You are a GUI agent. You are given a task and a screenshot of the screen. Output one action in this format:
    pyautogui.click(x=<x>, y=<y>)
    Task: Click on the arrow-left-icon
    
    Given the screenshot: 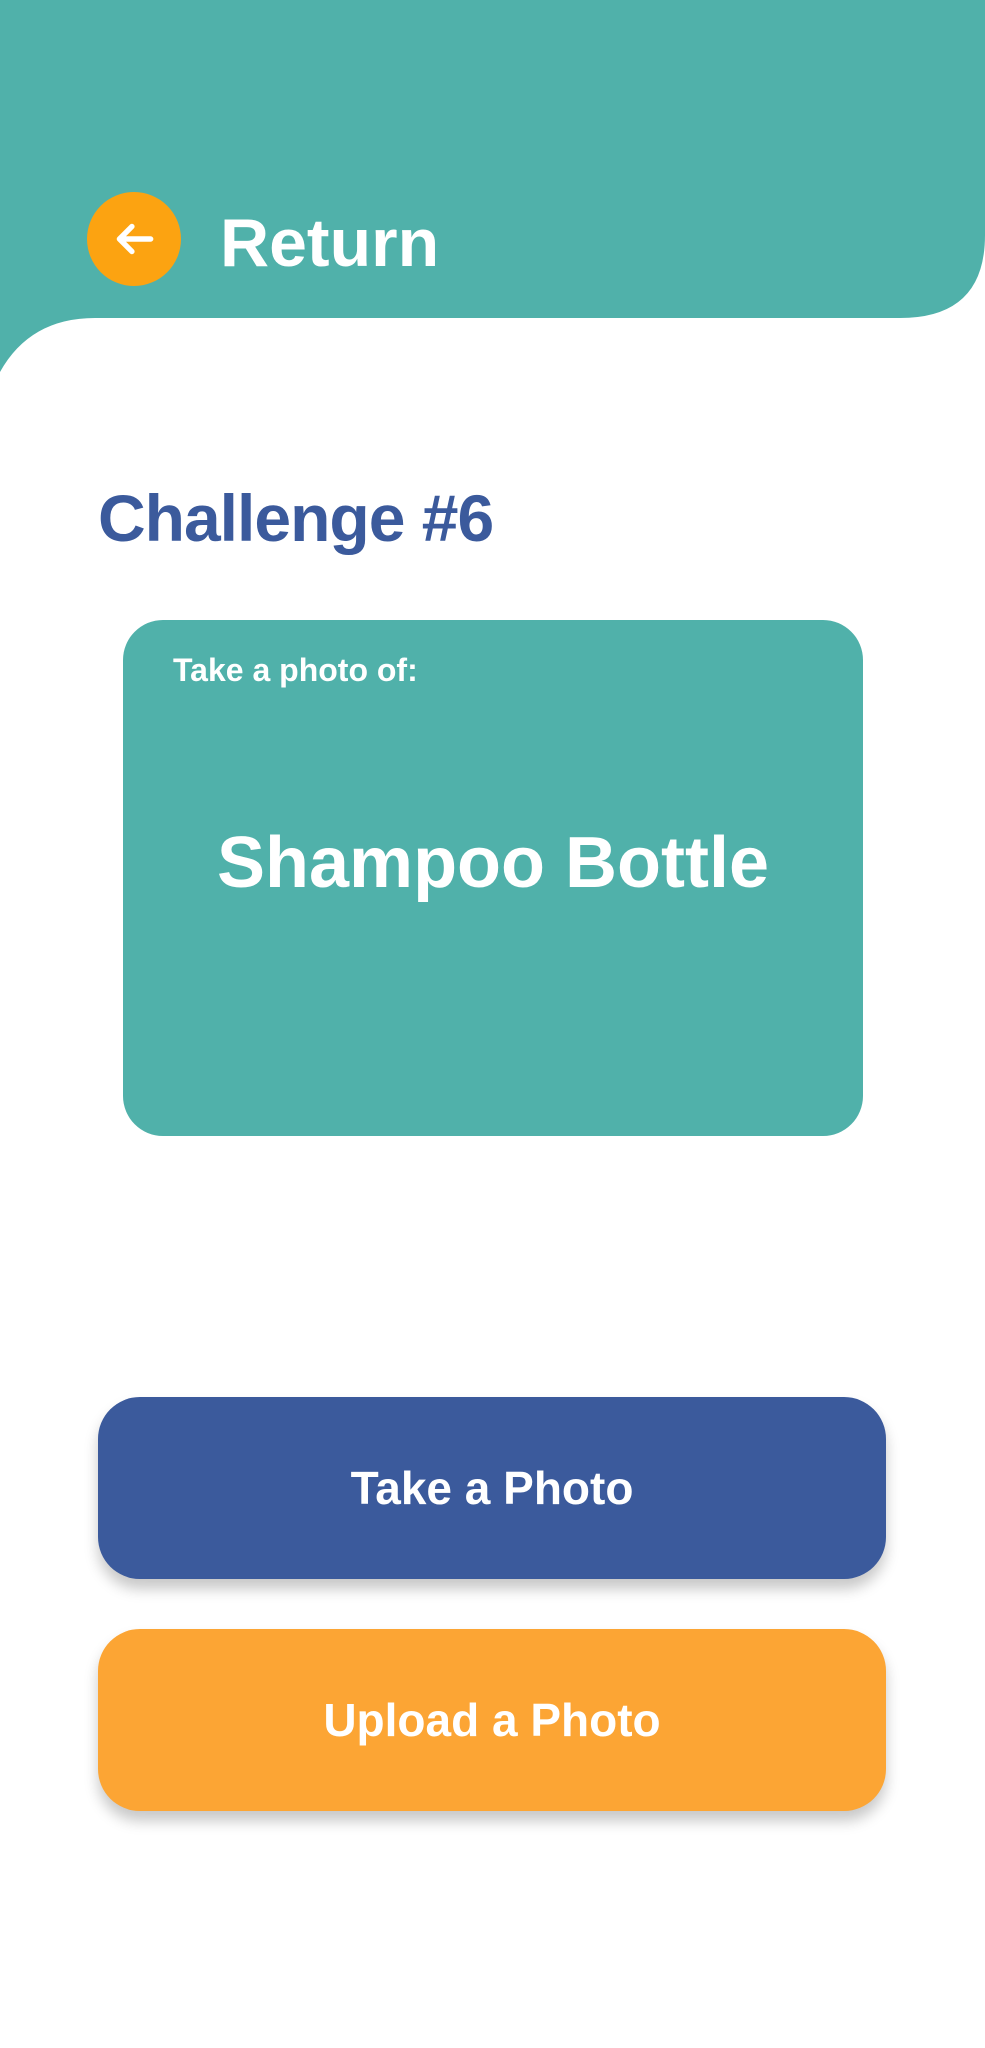 What is the action you would take?
    pyautogui.click(x=135, y=239)
    